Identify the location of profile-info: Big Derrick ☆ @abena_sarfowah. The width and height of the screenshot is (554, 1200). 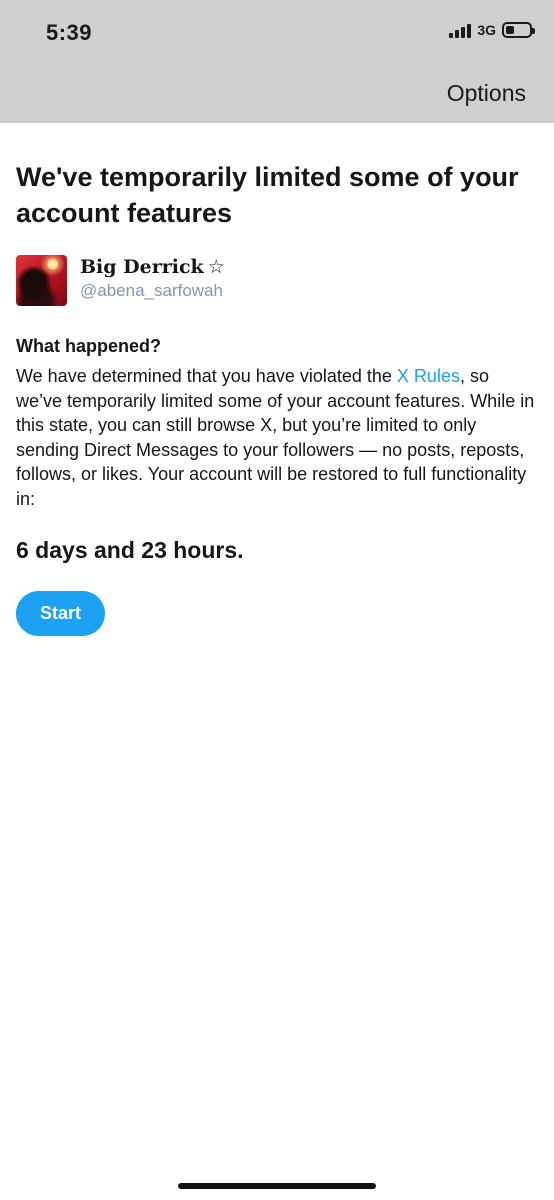
(152, 279).